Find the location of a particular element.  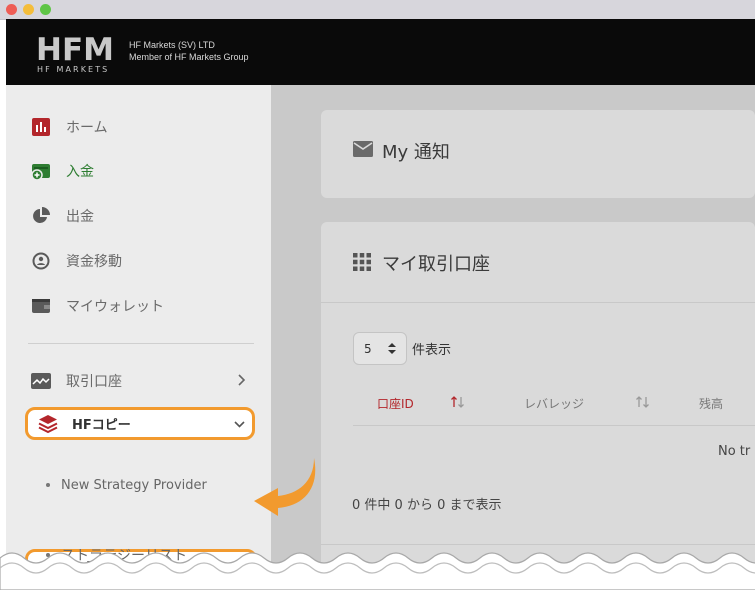

wallet-icon is located at coordinates (41, 306).